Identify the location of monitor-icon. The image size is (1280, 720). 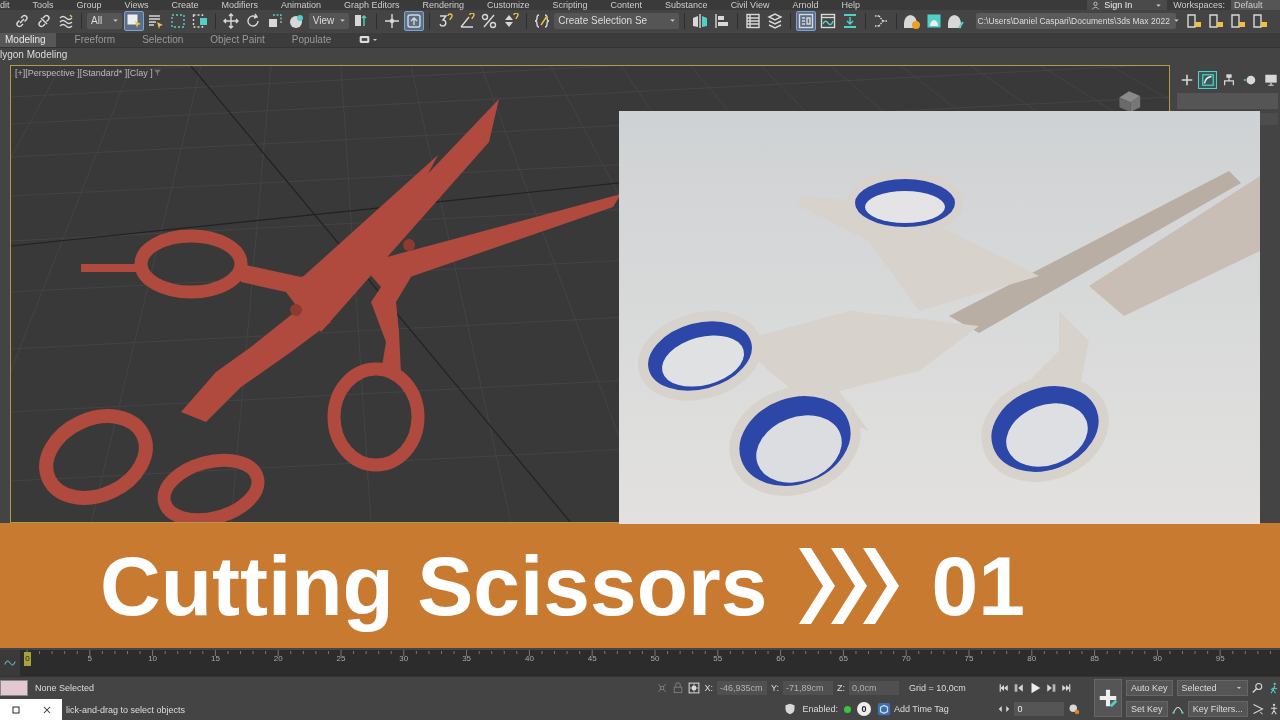
(1270, 79).